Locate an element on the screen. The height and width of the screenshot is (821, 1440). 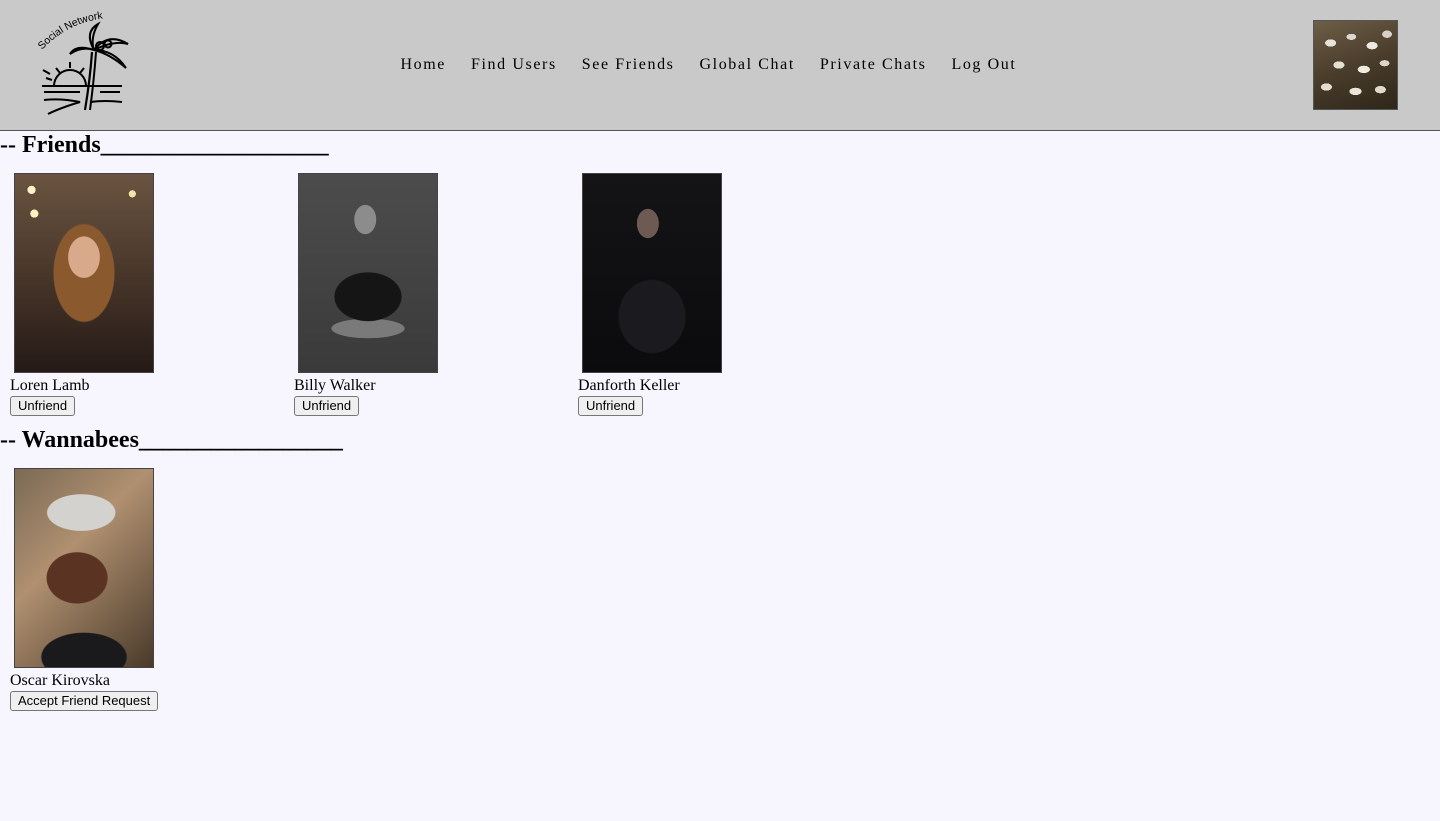
wannabees-heading: -- Wannabees_________________ is located at coordinates (171, 440).